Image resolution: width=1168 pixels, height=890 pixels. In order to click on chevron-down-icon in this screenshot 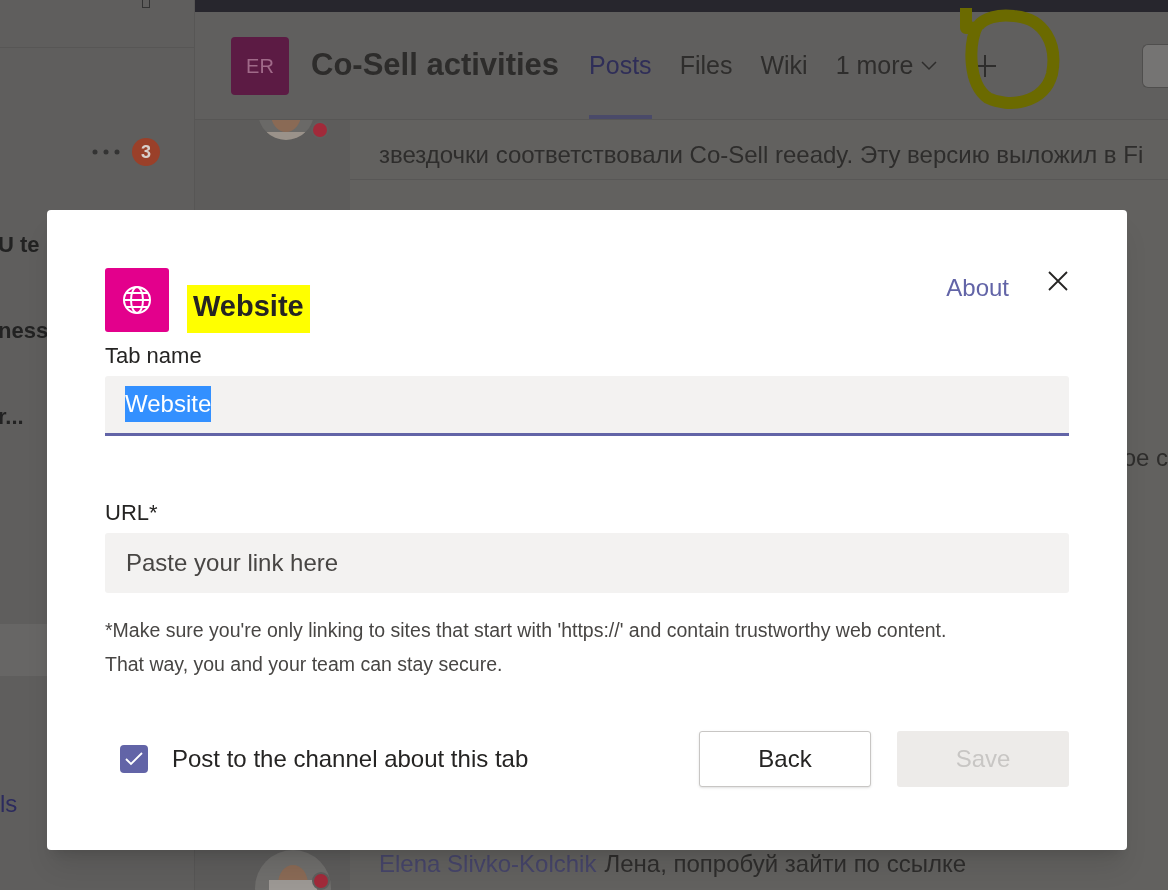, I will do `click(929, 65)`.